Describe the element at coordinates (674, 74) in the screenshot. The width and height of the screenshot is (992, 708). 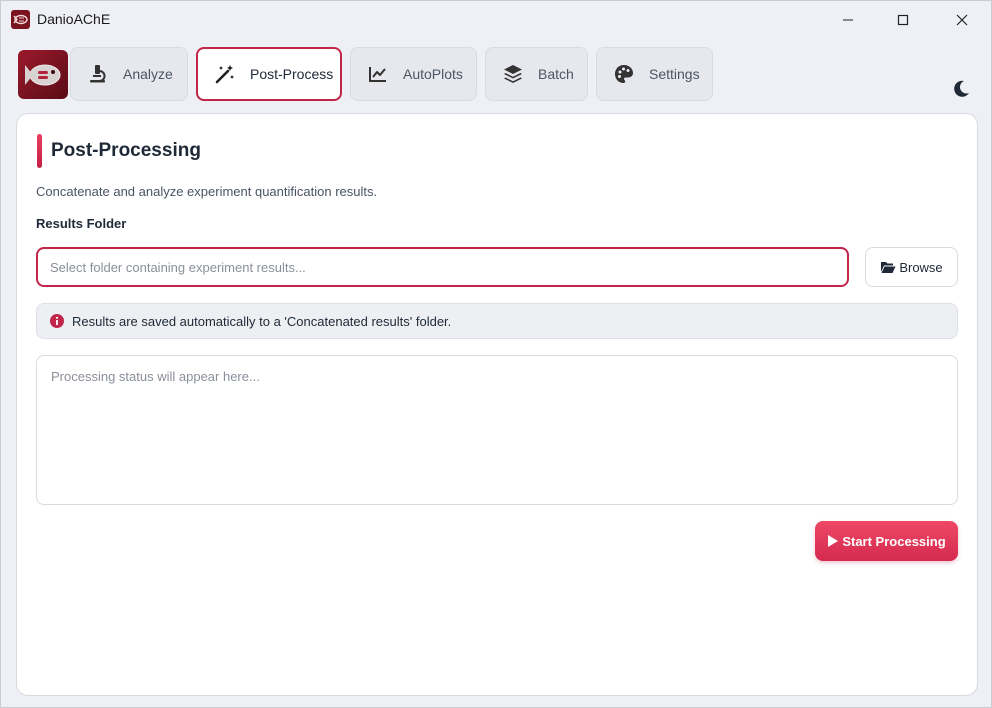
I see `tab-label: Settings` at that location.